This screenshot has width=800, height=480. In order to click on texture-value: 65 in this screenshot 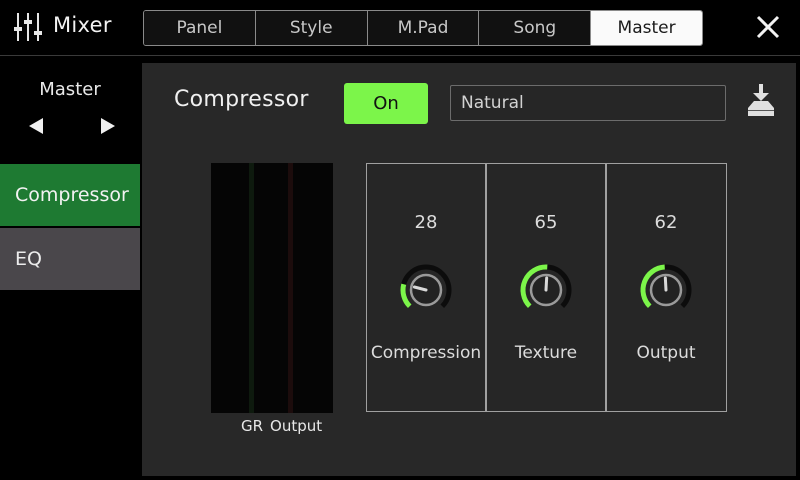, I will do `click(546, 222)`.